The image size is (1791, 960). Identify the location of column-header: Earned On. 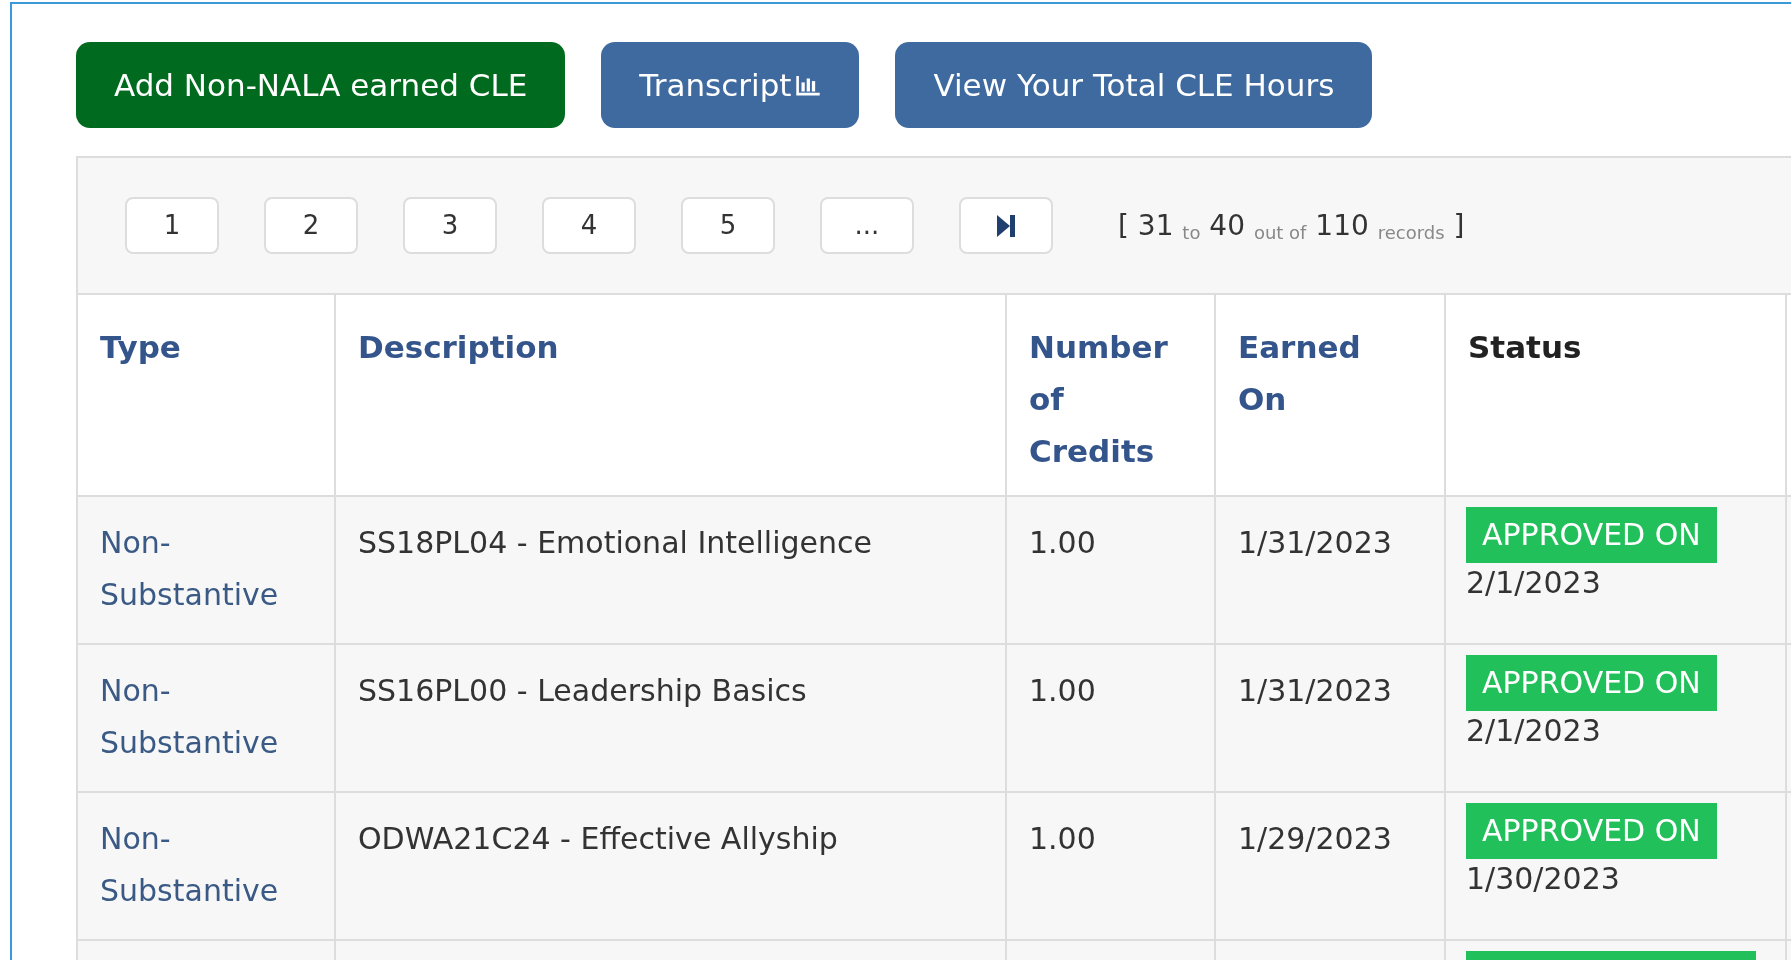
(1300, 373).